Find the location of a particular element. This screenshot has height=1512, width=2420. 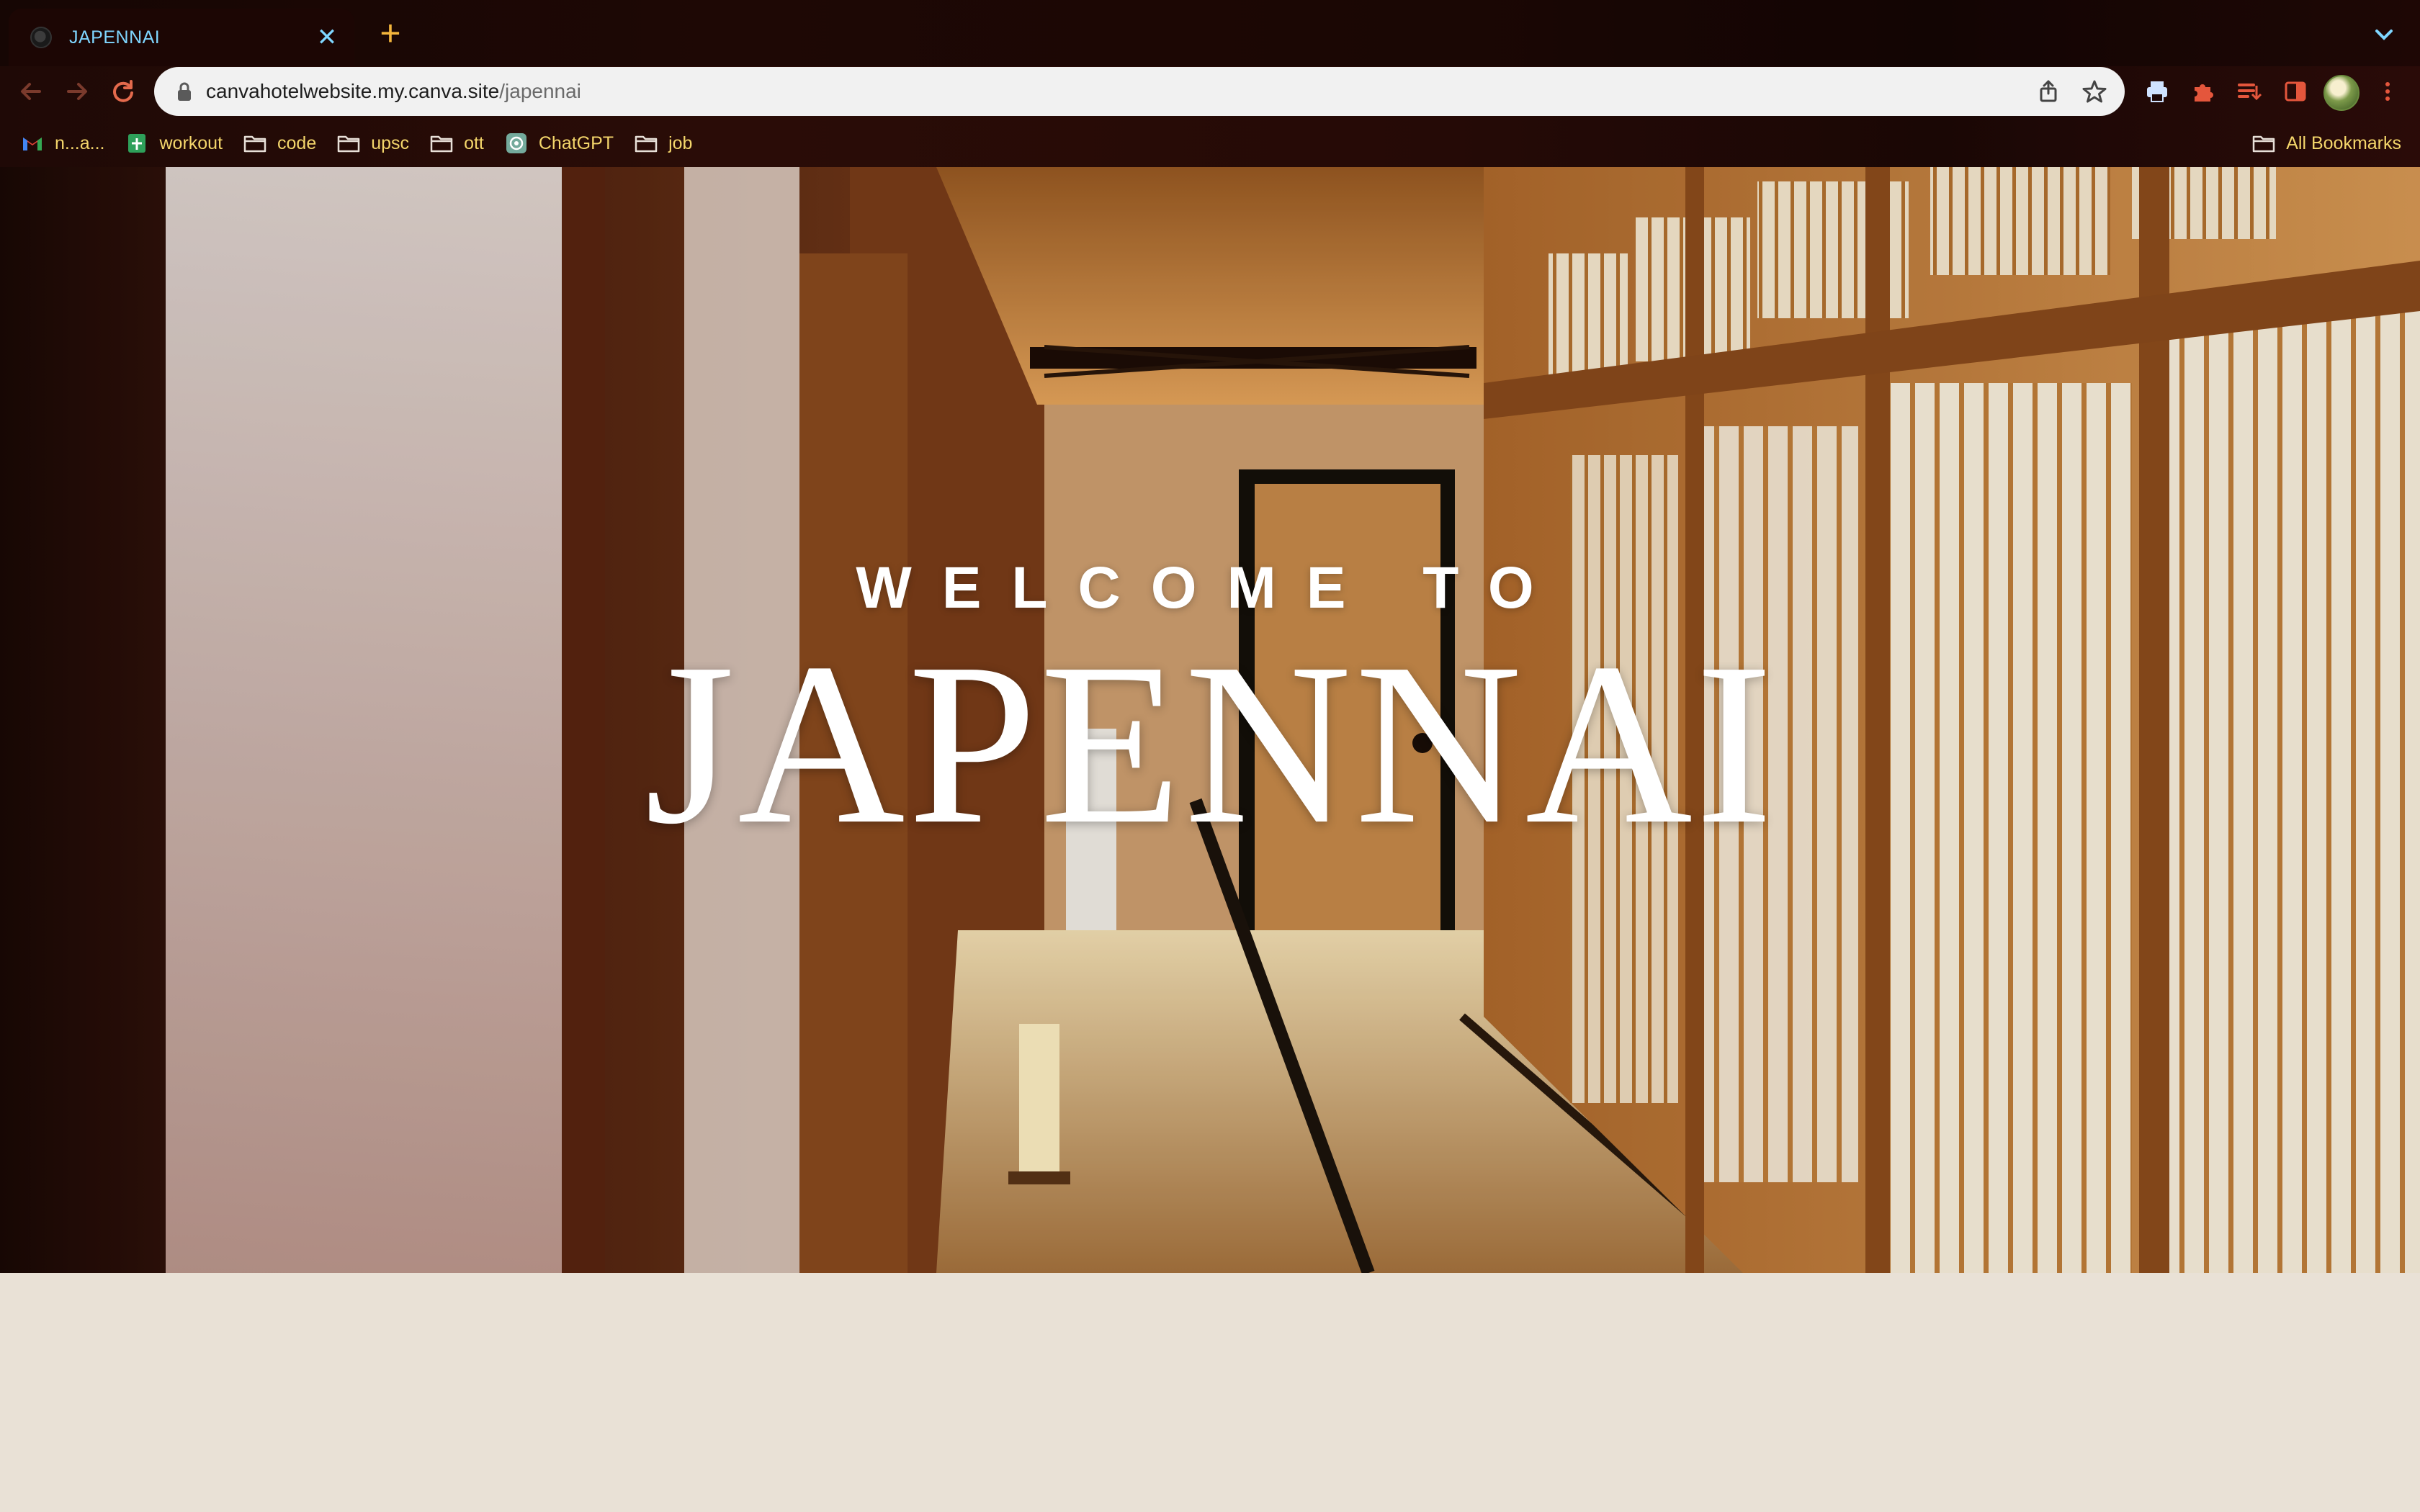

new-tab-button: + is located at coordinates (391, 33).